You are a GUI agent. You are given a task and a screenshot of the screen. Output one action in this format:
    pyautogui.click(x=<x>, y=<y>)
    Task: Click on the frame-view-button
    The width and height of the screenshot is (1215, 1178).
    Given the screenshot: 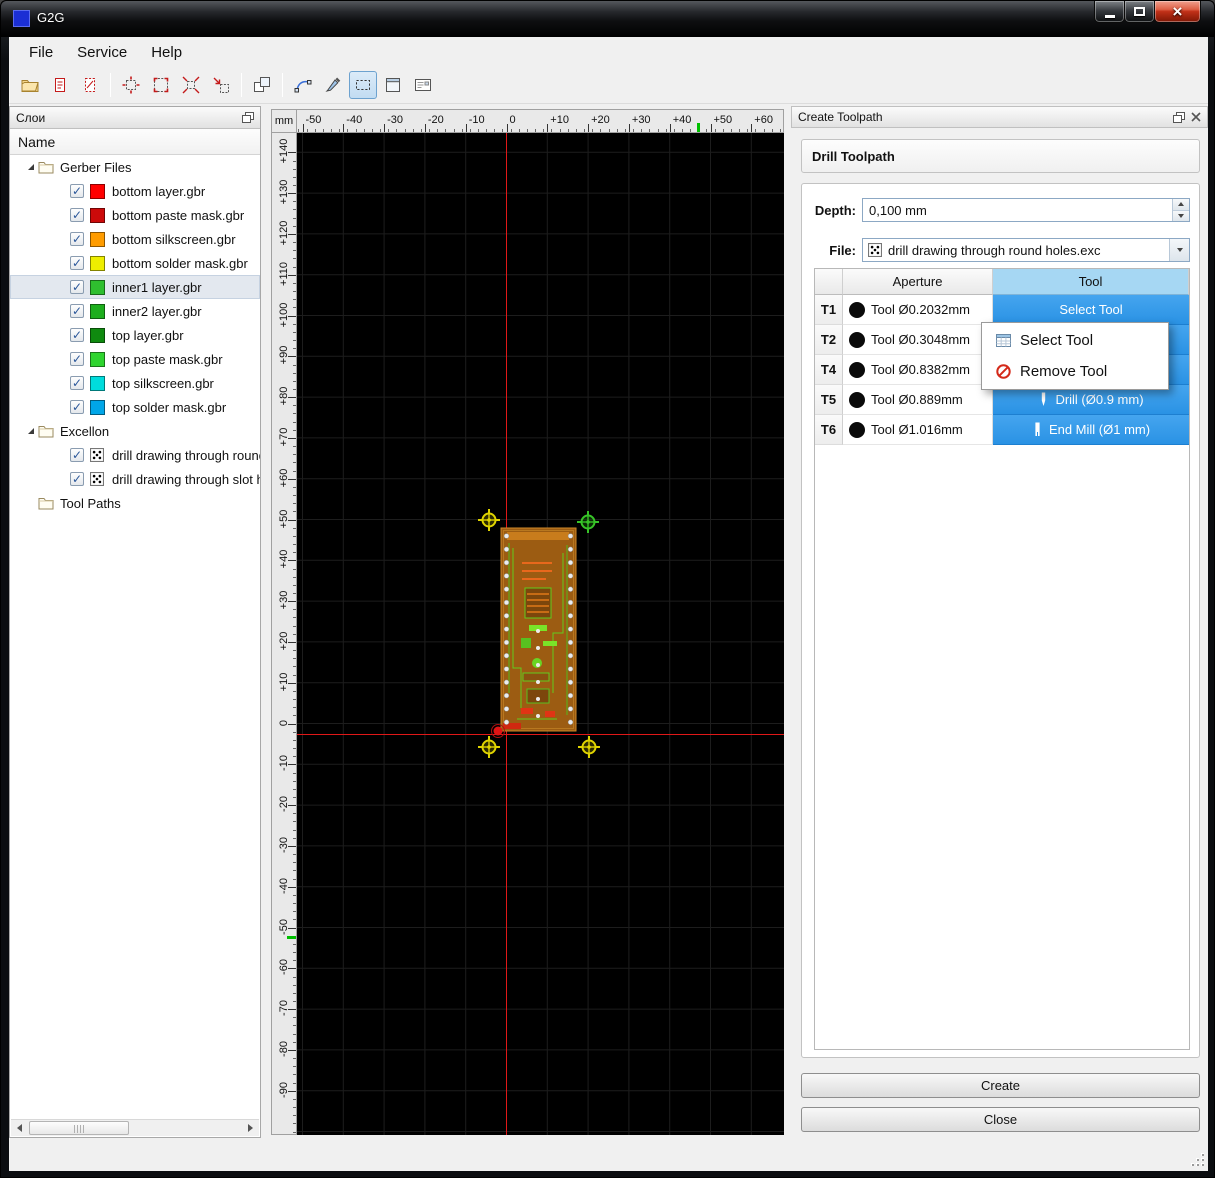 What is the action you would take?
    pyautogui.click(x=393, y=85)
    